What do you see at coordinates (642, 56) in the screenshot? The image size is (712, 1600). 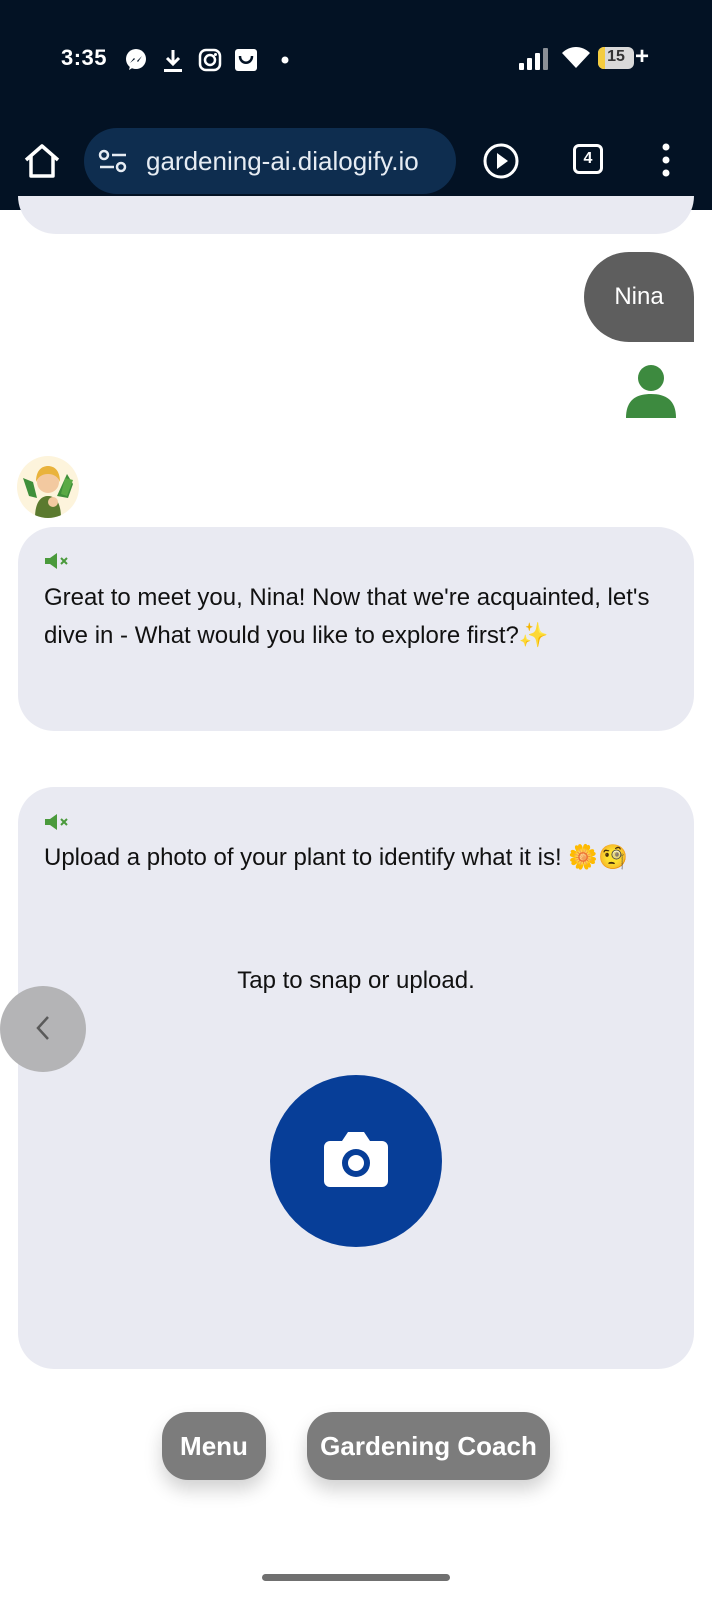 I see `charging-indicator: +` at bounding box center [642, 56].